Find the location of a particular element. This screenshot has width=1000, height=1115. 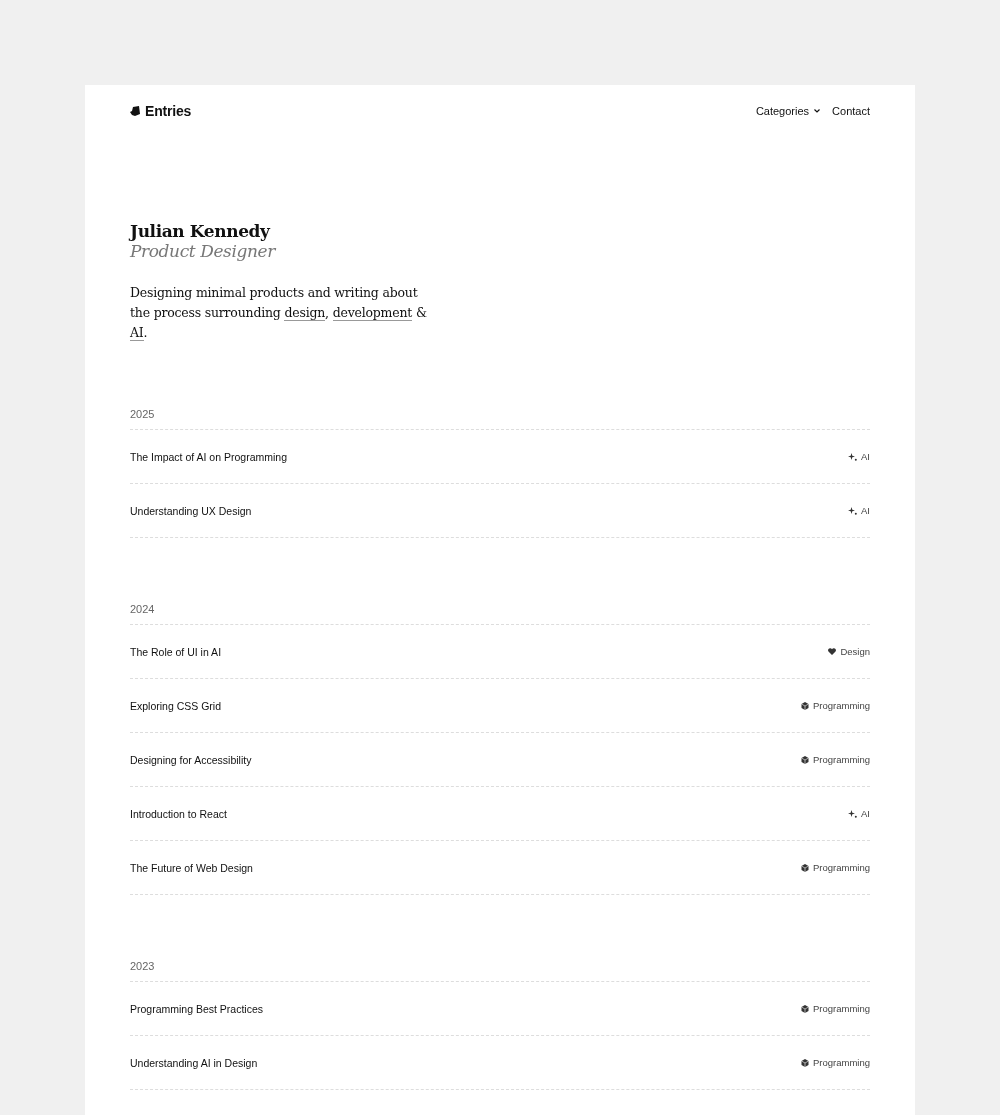

heart-icon is located at coordinates (832, 651).